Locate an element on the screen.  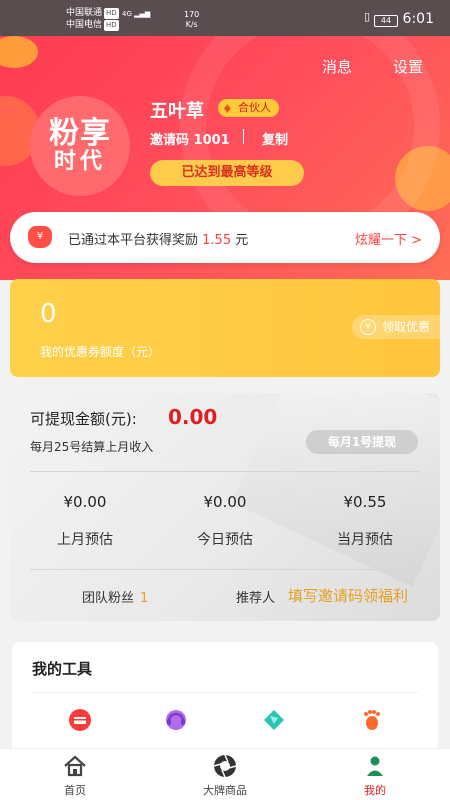
carrier-1: 中国联通 HD is located at coordinates (92, 13).